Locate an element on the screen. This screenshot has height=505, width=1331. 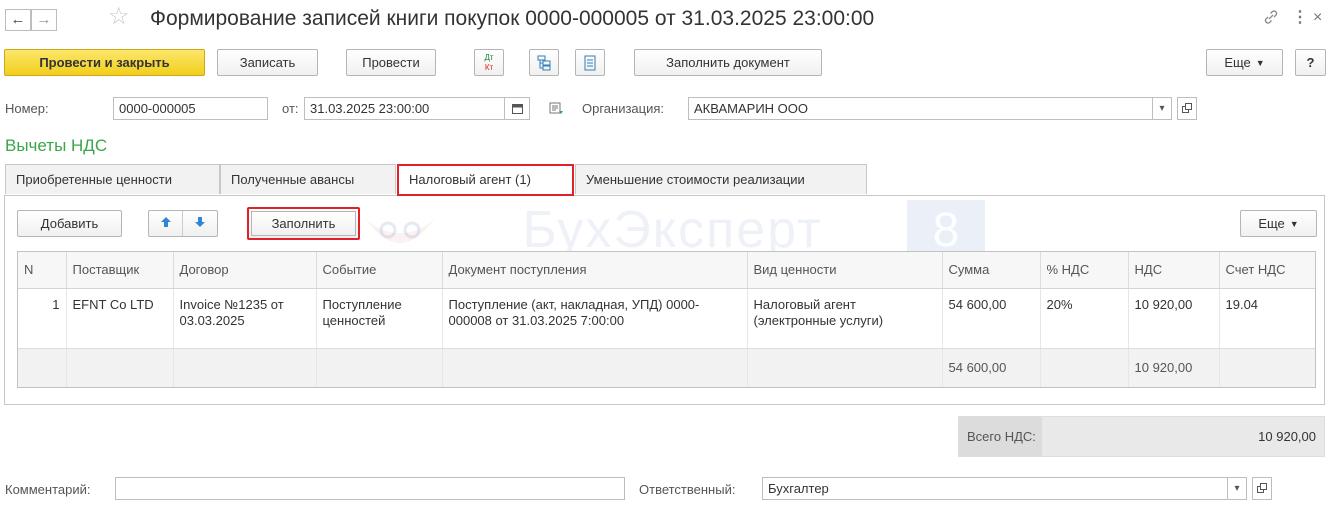
organization-open-button is located at coordinates (1187, 108).